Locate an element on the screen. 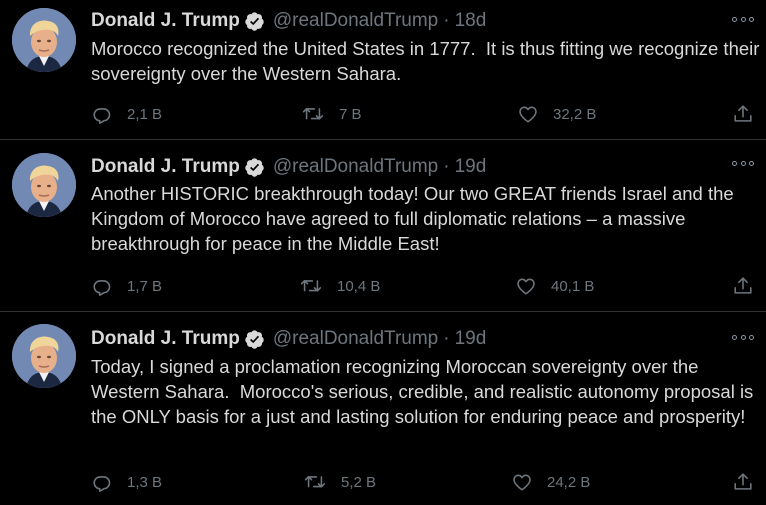 This screenshot has height=505, width=766. tweet-header: Donald J. Trump @realDonaldTrump · 18d is located at coordinates (288, 21).